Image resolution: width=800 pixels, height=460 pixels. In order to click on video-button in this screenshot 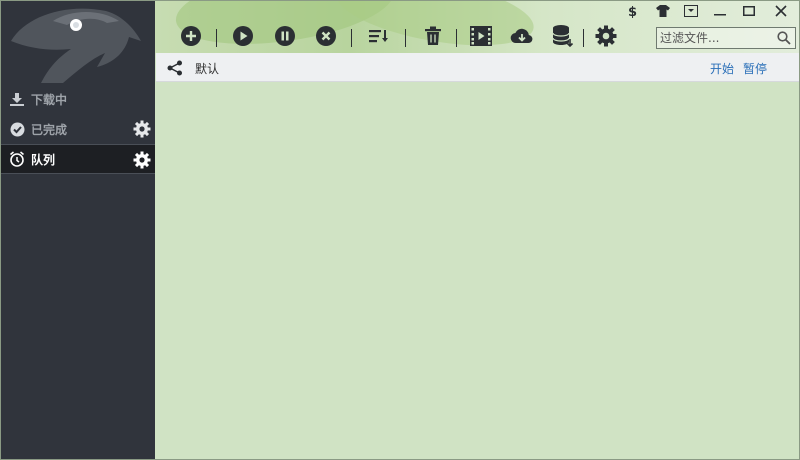, I will do `click(481, 37)`.